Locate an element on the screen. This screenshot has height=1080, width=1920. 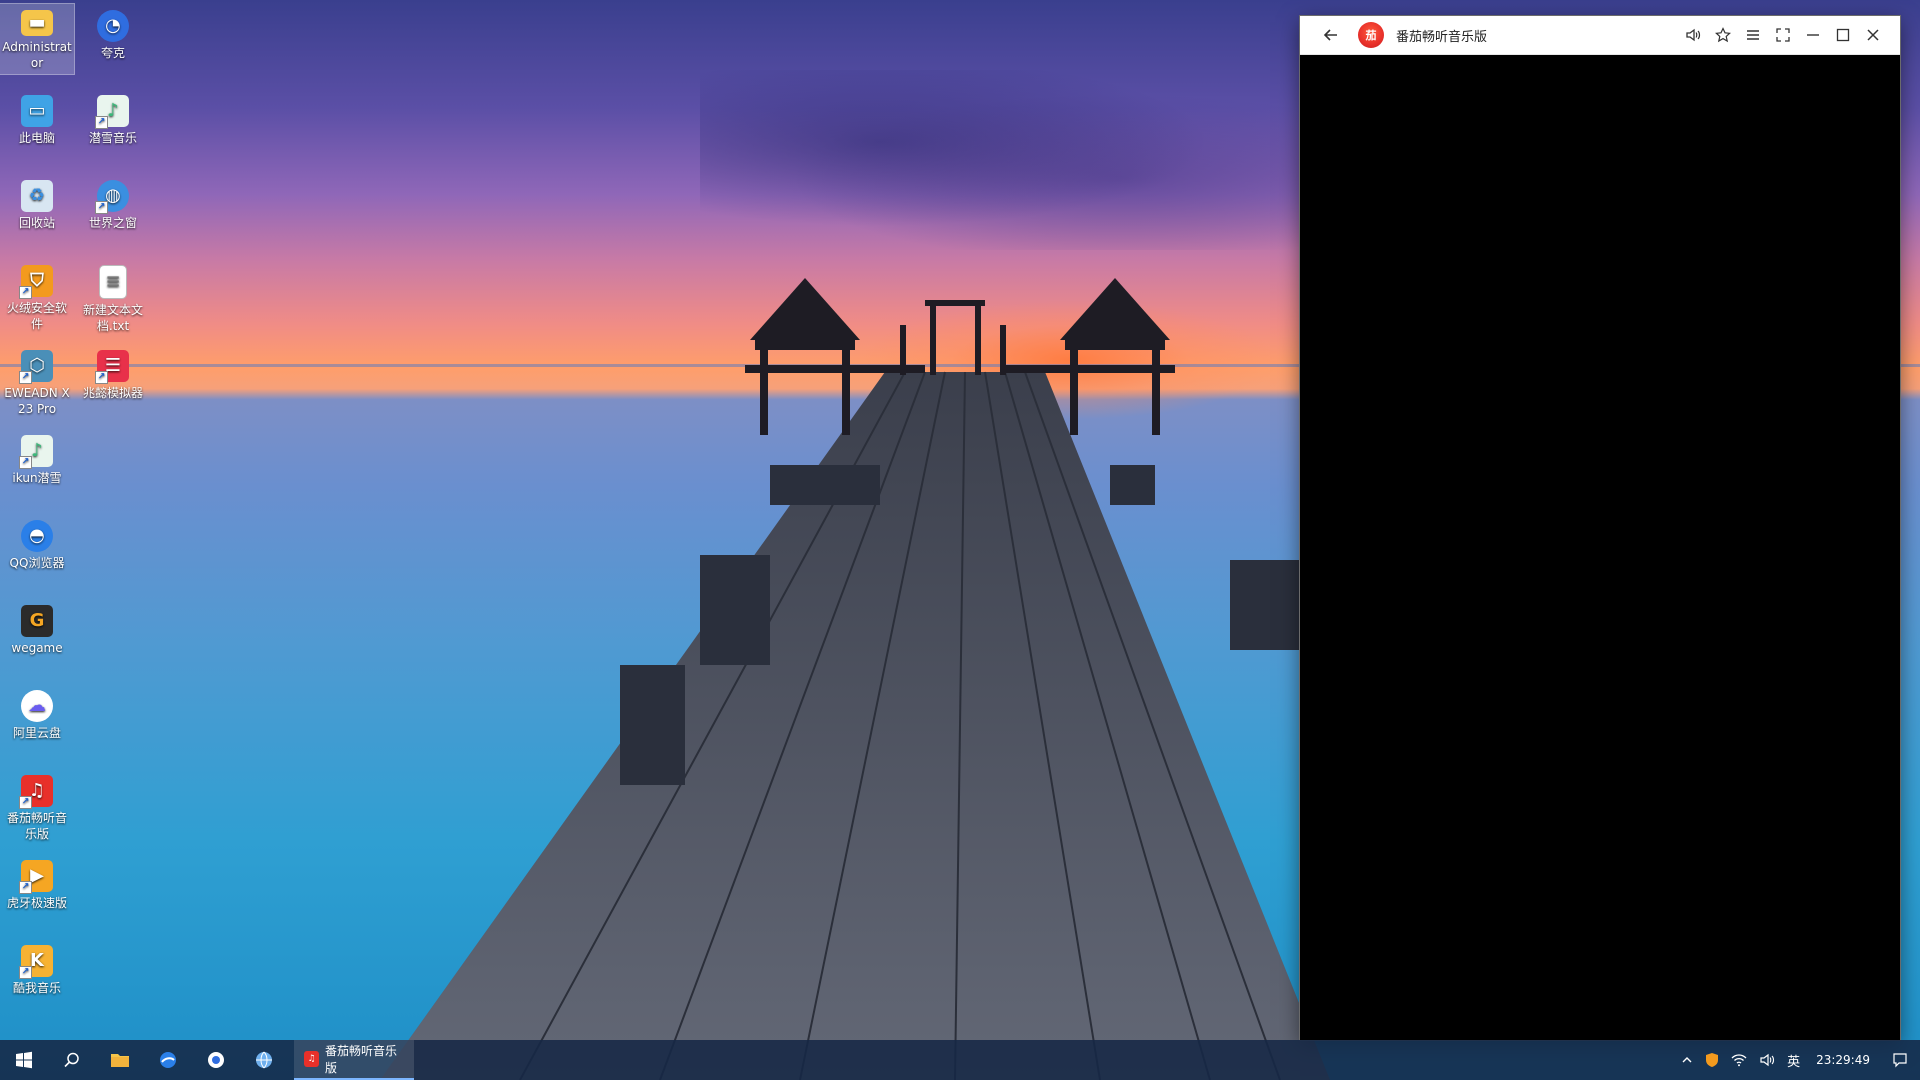
desktop-icon-label: wegame is located at coordinates (37, 648).